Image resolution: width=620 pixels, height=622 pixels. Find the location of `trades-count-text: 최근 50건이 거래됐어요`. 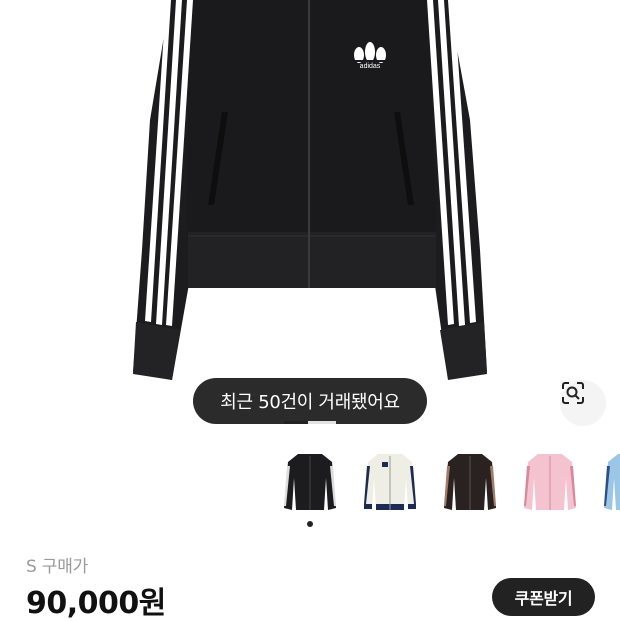

trades-count-text: 최근 50건이 거래됐어요 is located at coordinates (310, 402).